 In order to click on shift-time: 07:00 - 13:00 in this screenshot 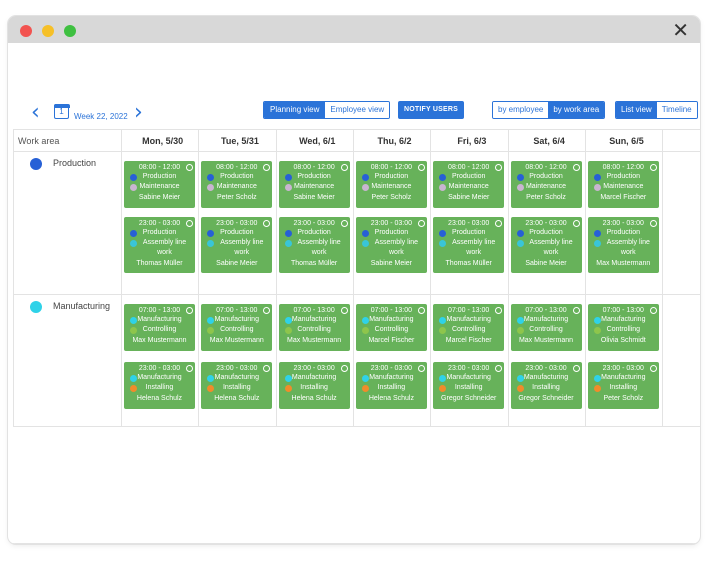, I will do `click(546, 310)`.